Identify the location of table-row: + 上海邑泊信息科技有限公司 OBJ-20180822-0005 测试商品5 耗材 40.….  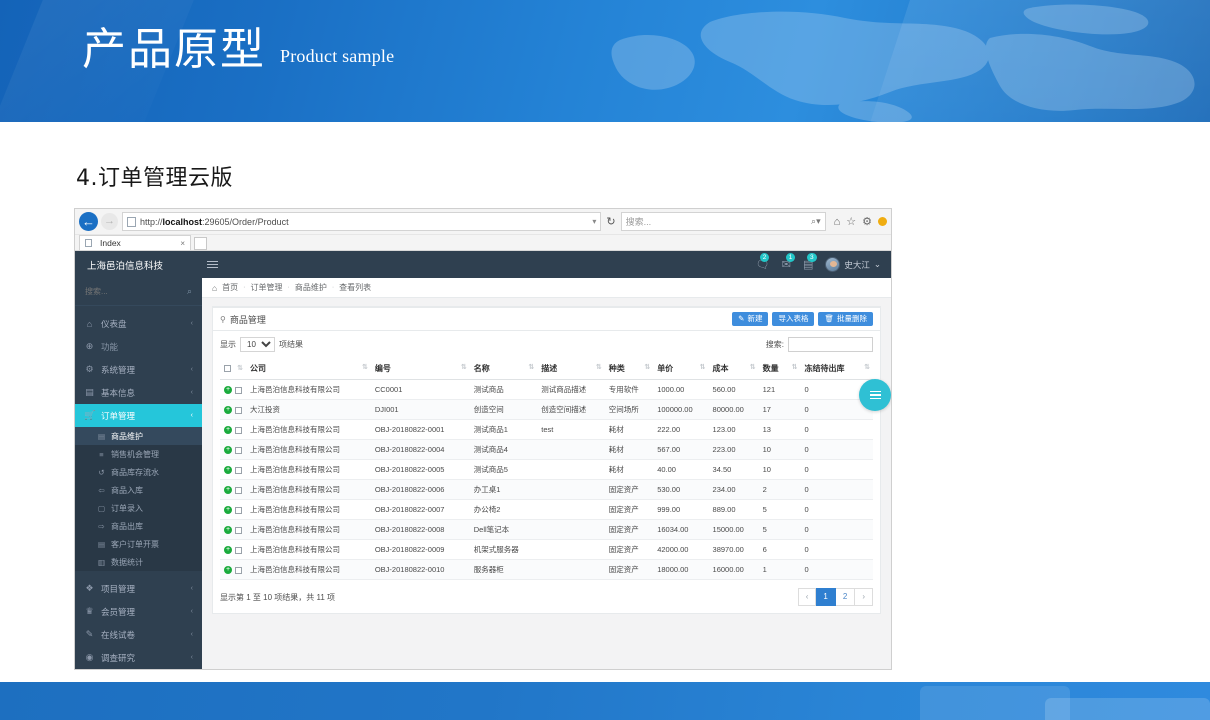
(546, 469).